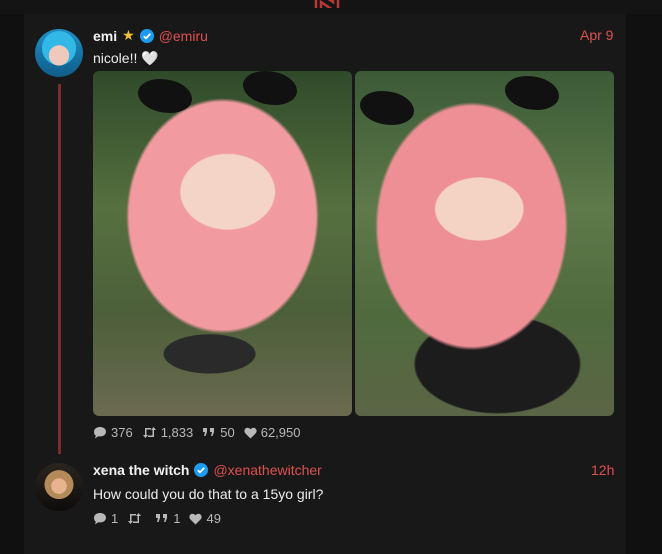 This screenshot has height=554, width=662. I want to click on reply-count: 1, so click(115, 518).